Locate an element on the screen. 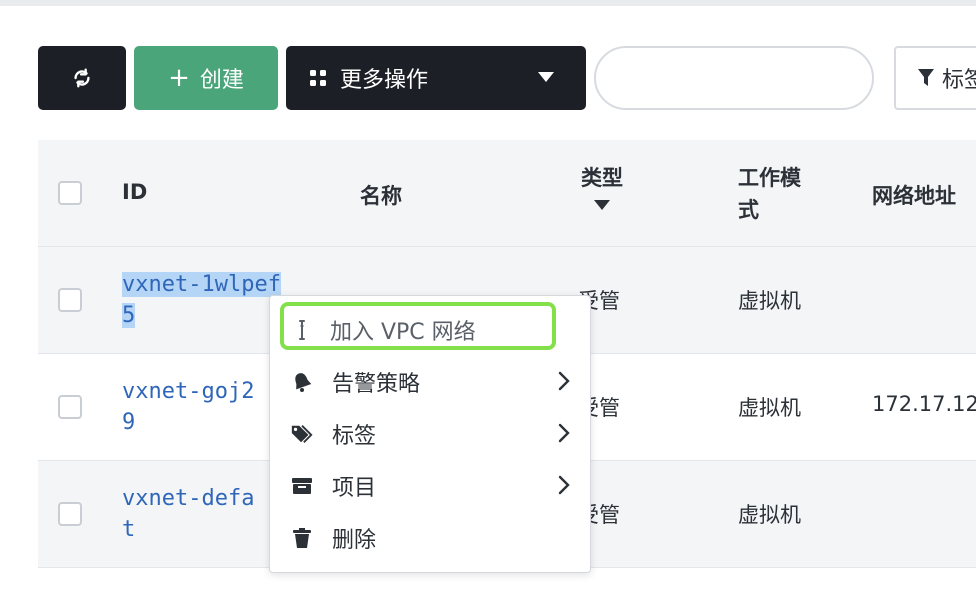 Image resolution: width=976 pixels, height=592 pixels. tag-filter-label: 标签 is located at coordinates (959, 80).